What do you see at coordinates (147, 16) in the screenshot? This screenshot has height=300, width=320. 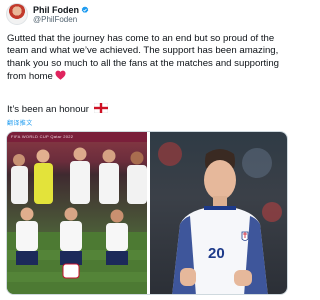 I see `tweet-header: Phil Foden @PhilFoden` at bounding box center [147, 16].